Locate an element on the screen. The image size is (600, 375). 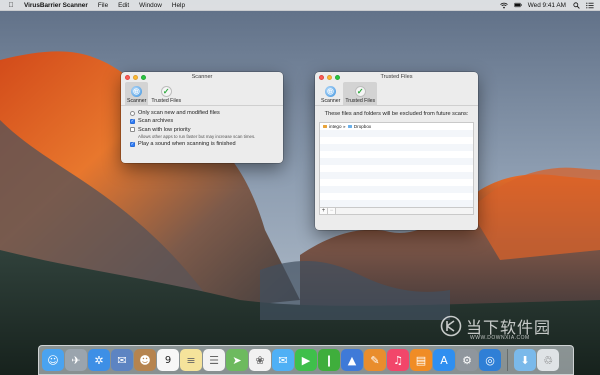
trash-icon: ♲ is located at coordinates (548, 360).